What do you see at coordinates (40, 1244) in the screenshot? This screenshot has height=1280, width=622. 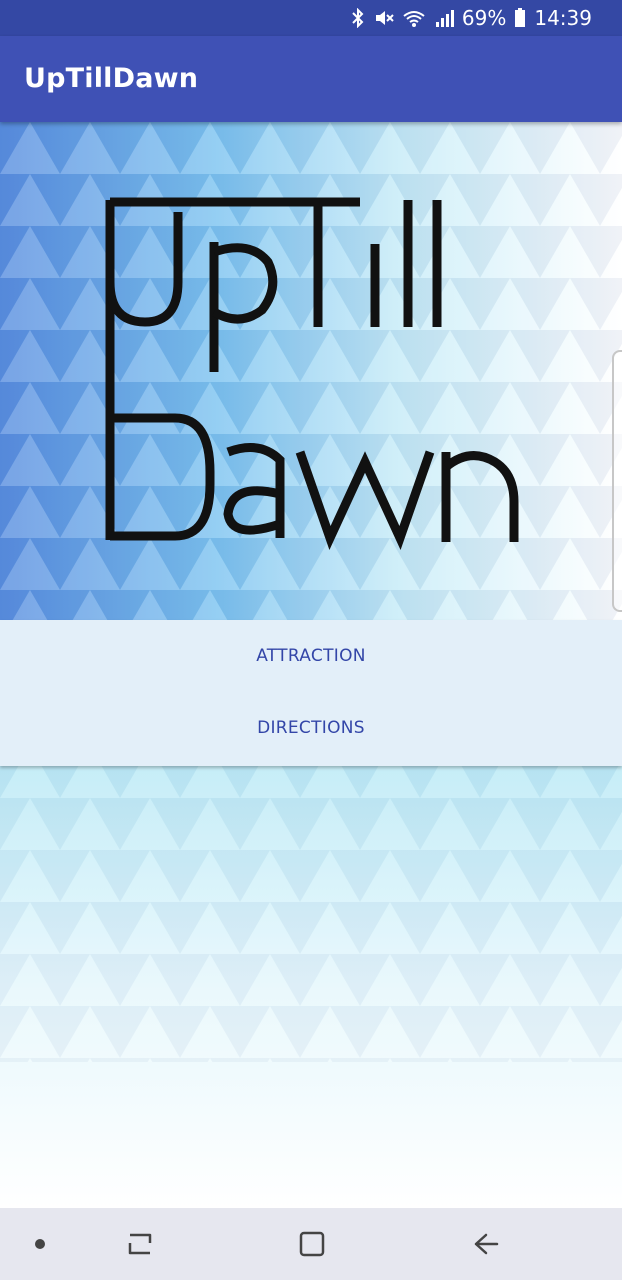 I see `dot-icon` at bounding box center [40, 1244].